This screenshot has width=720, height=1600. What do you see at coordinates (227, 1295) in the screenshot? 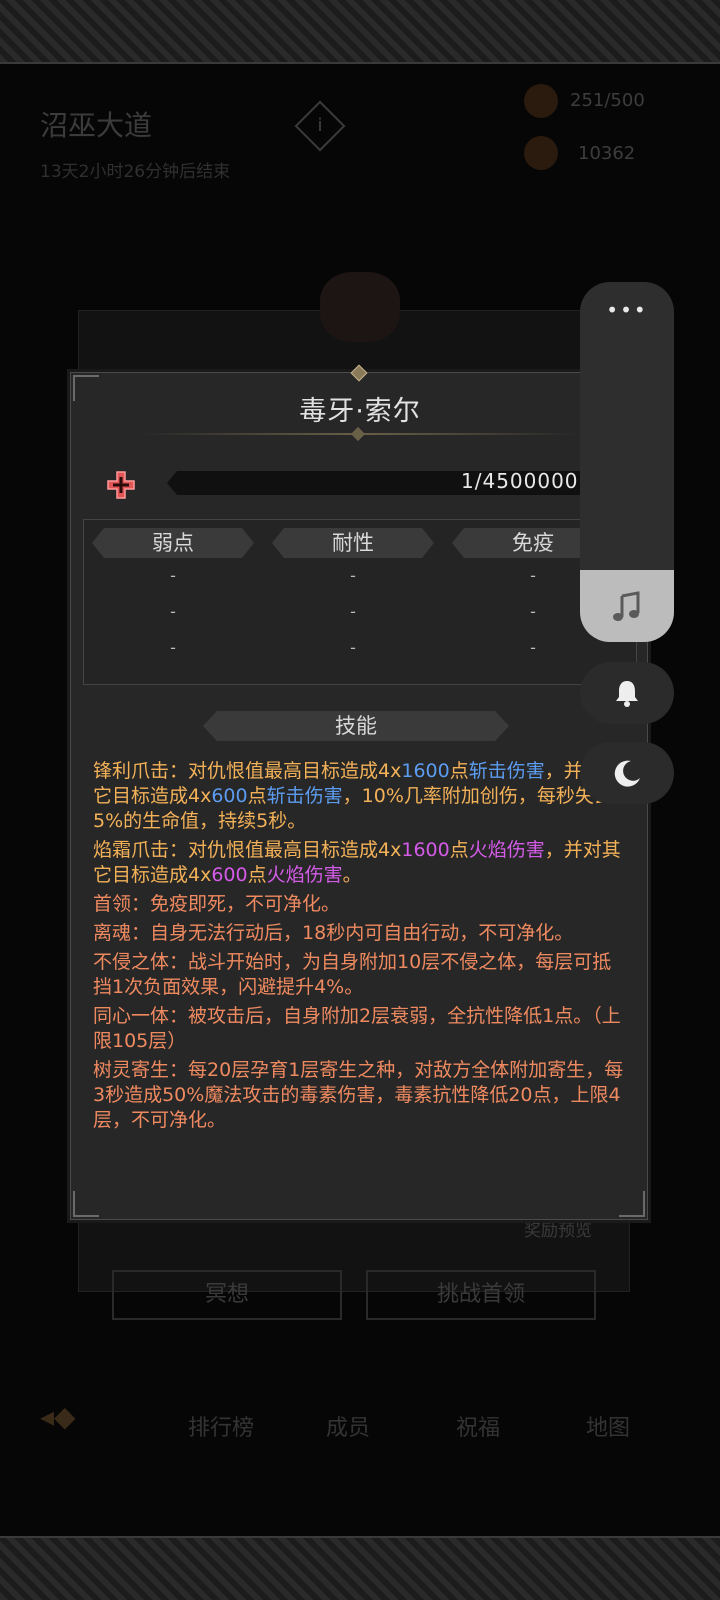
I see `meditate-button: 冥想` at bounding box center [227, 1295].